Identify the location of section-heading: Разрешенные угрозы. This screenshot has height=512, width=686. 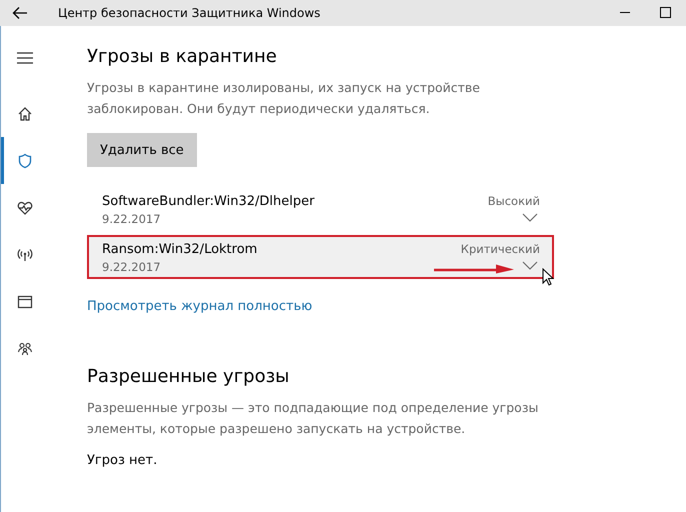
(188, 376).